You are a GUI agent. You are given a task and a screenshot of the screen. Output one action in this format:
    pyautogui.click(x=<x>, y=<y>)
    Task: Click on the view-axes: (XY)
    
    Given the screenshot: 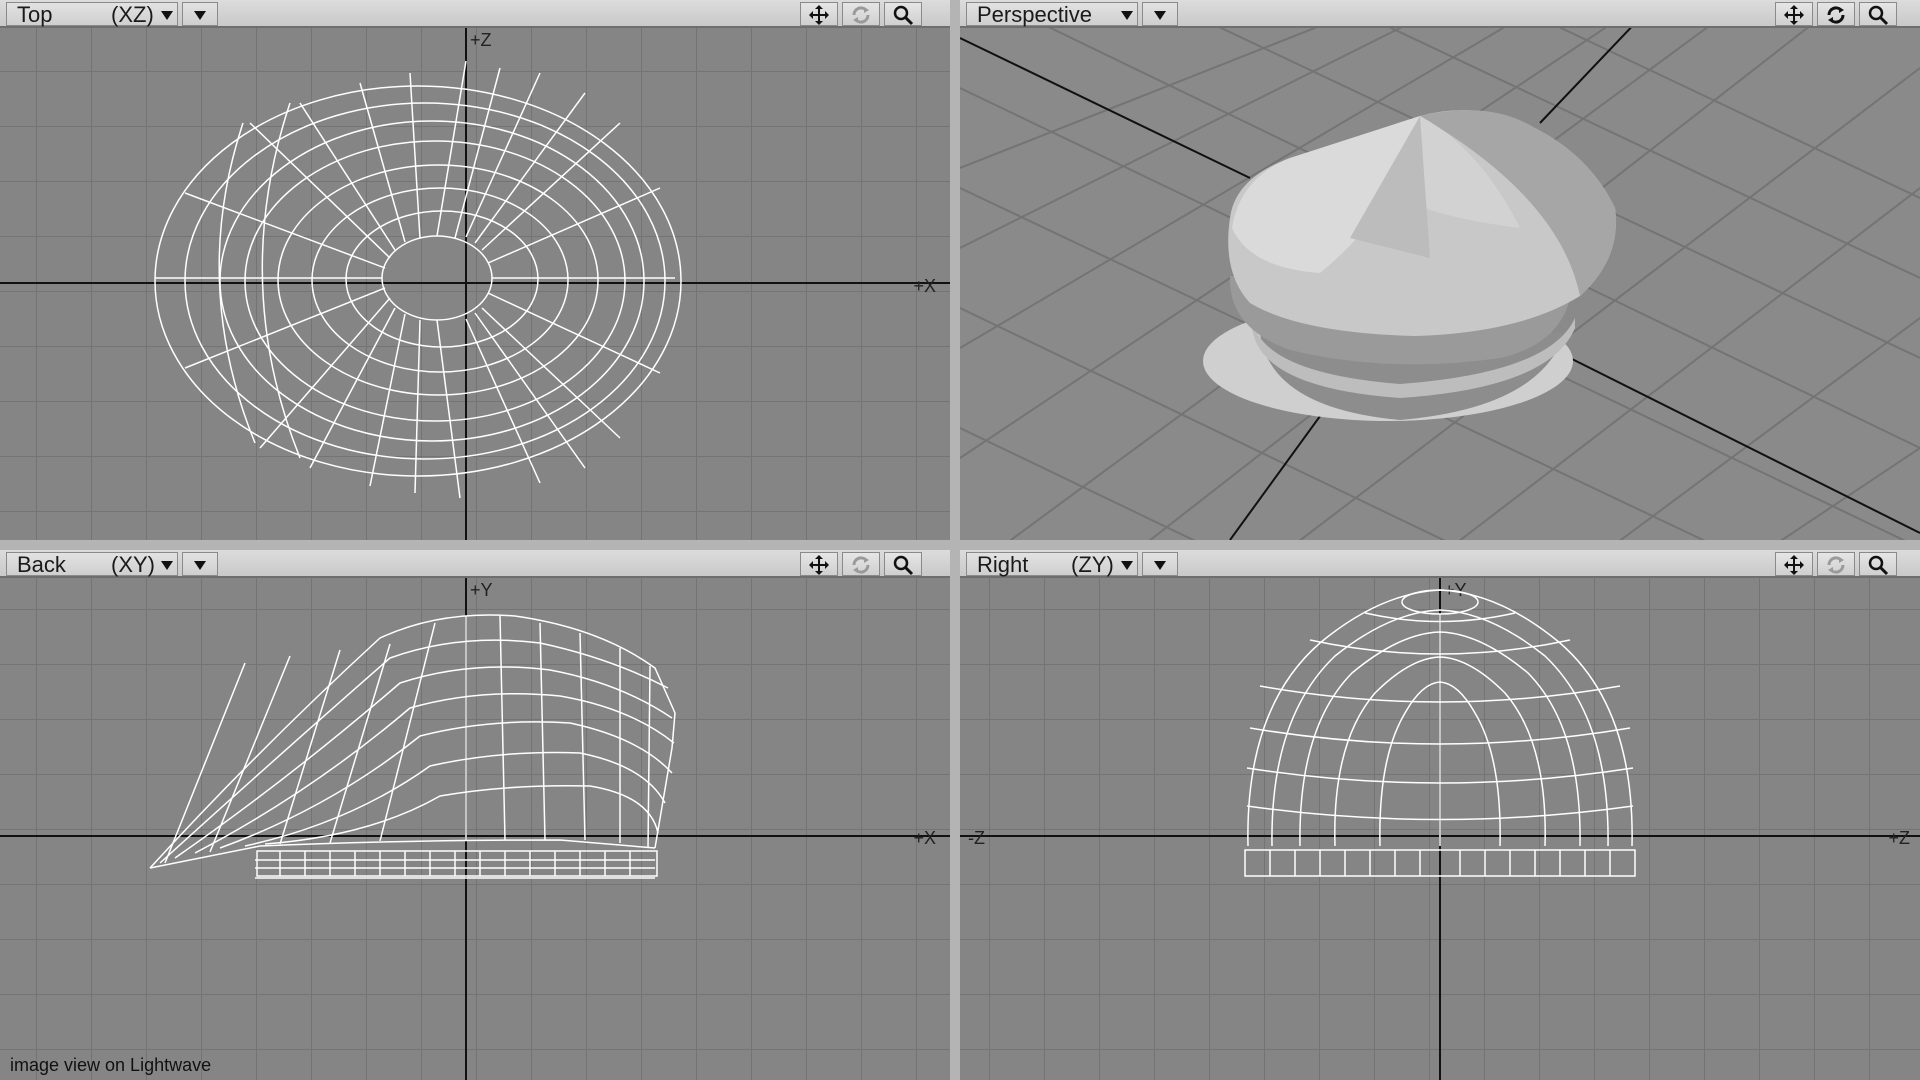 What is the action you would take?
    pyautogui.click(x=133, y=564)
    